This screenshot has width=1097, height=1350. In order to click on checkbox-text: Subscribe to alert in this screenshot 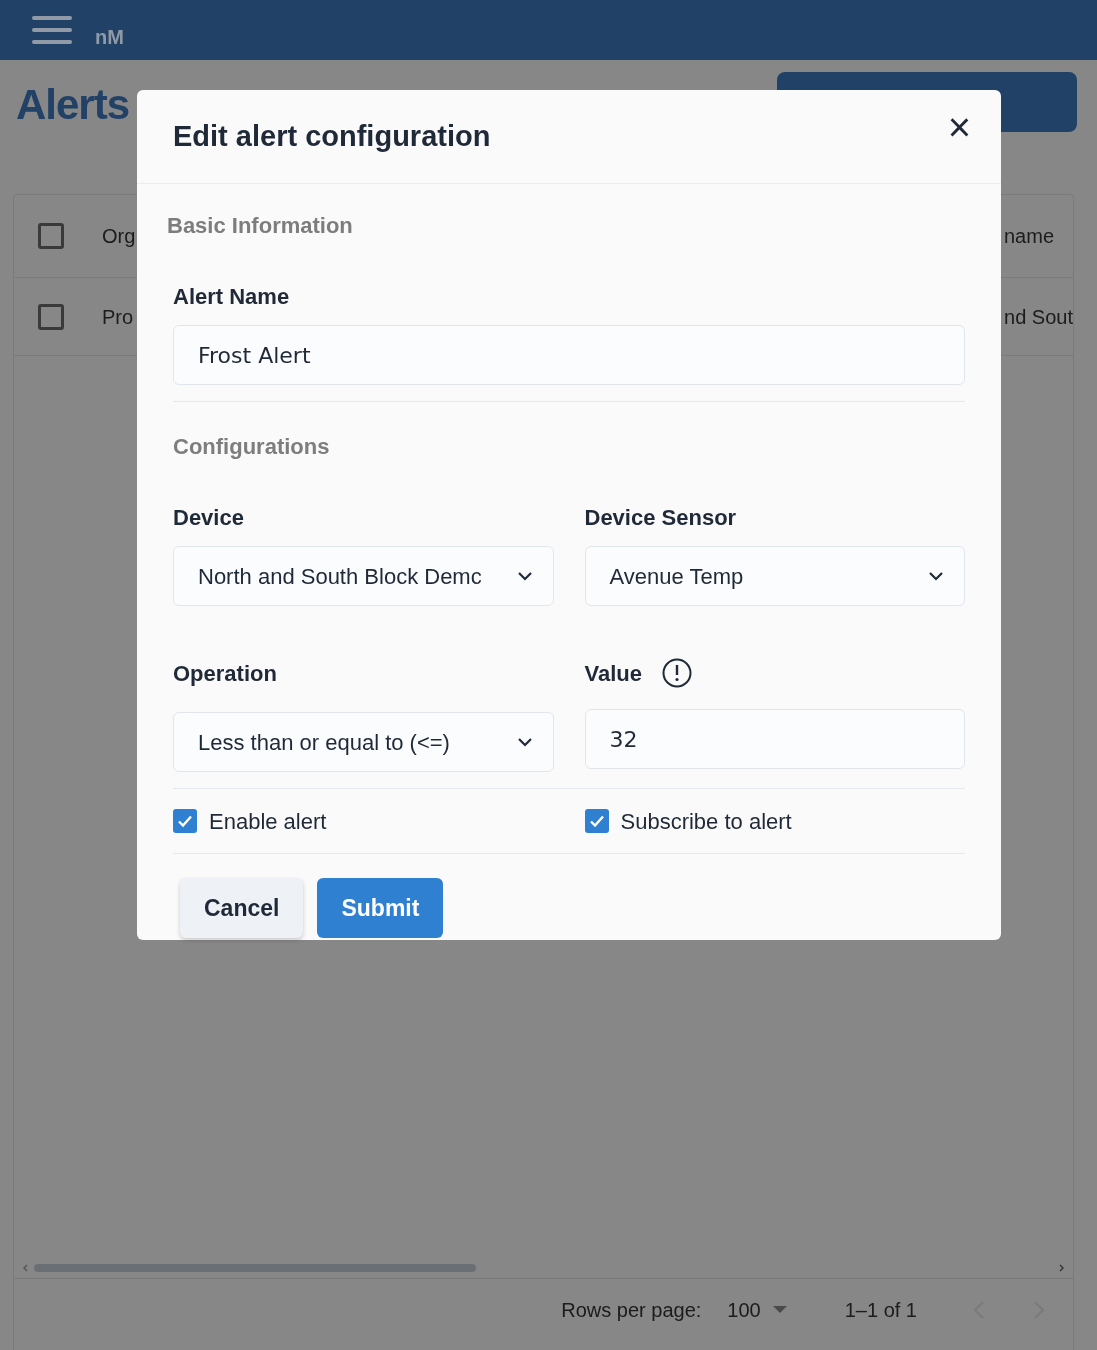, I will do `click(706, 821)`.